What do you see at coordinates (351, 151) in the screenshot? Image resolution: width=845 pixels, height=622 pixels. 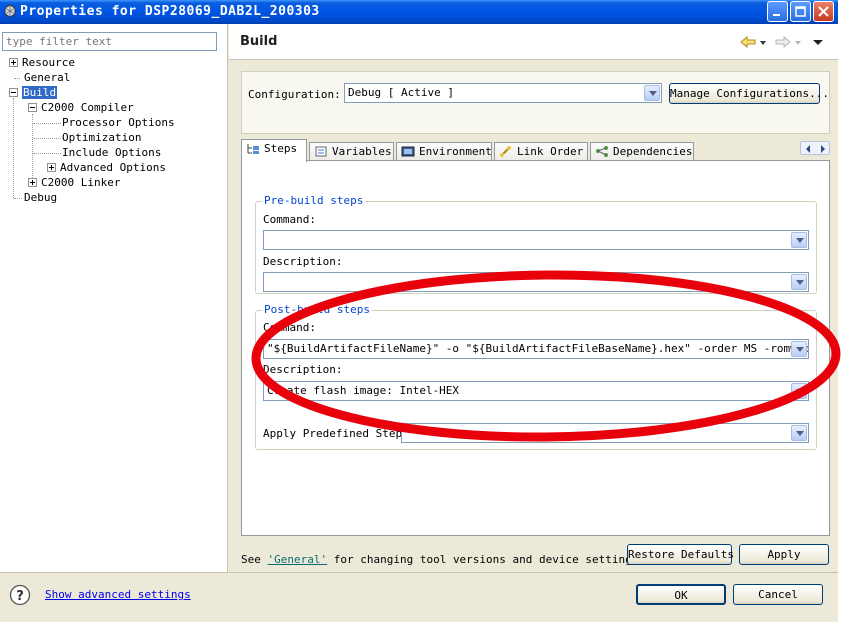 I see `tab-variables: Variables` at bounding box center [351, 151].